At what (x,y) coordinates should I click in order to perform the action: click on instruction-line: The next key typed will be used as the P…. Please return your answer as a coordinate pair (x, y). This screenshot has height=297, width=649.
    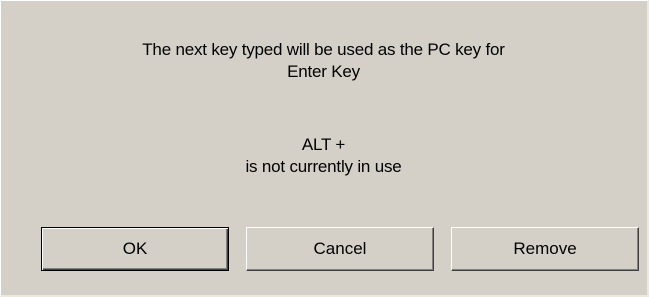
    Looking at the image, I should click on (323, 49).